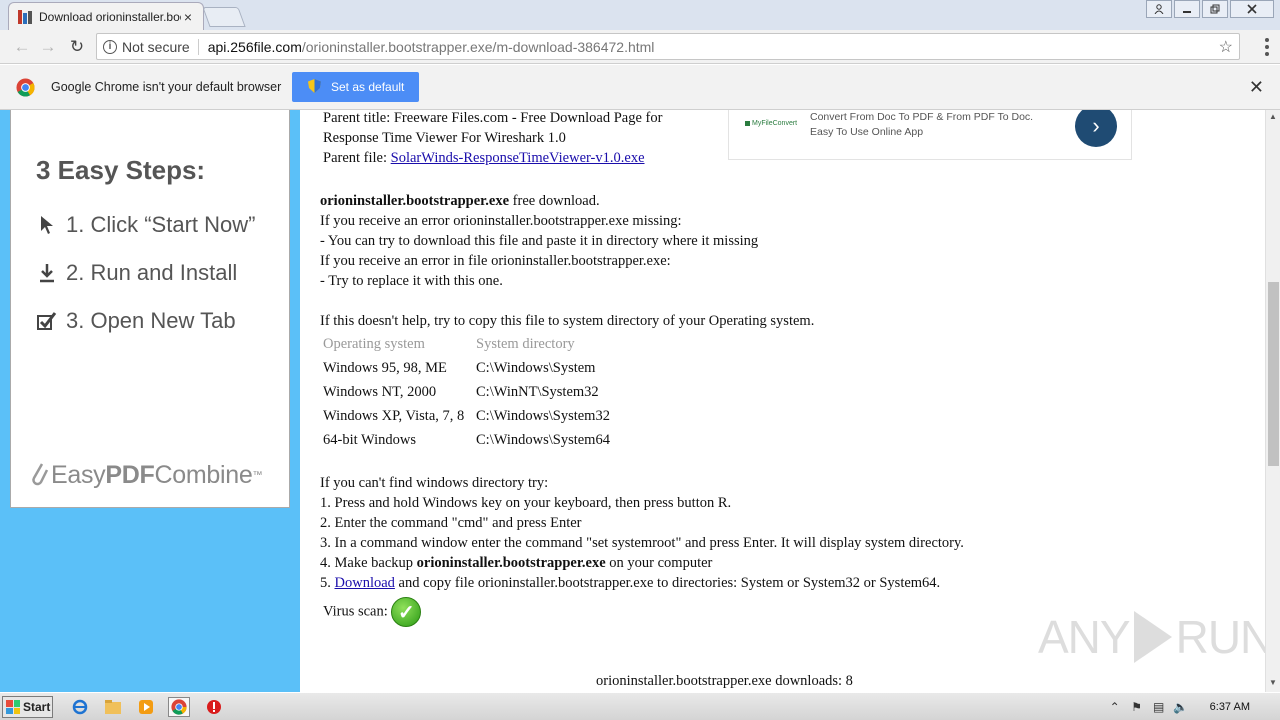  What do you see at coordinates (1159, 707) in the screenshot?
I see `network-icon: ▤` at bounding box center [1159, 707].